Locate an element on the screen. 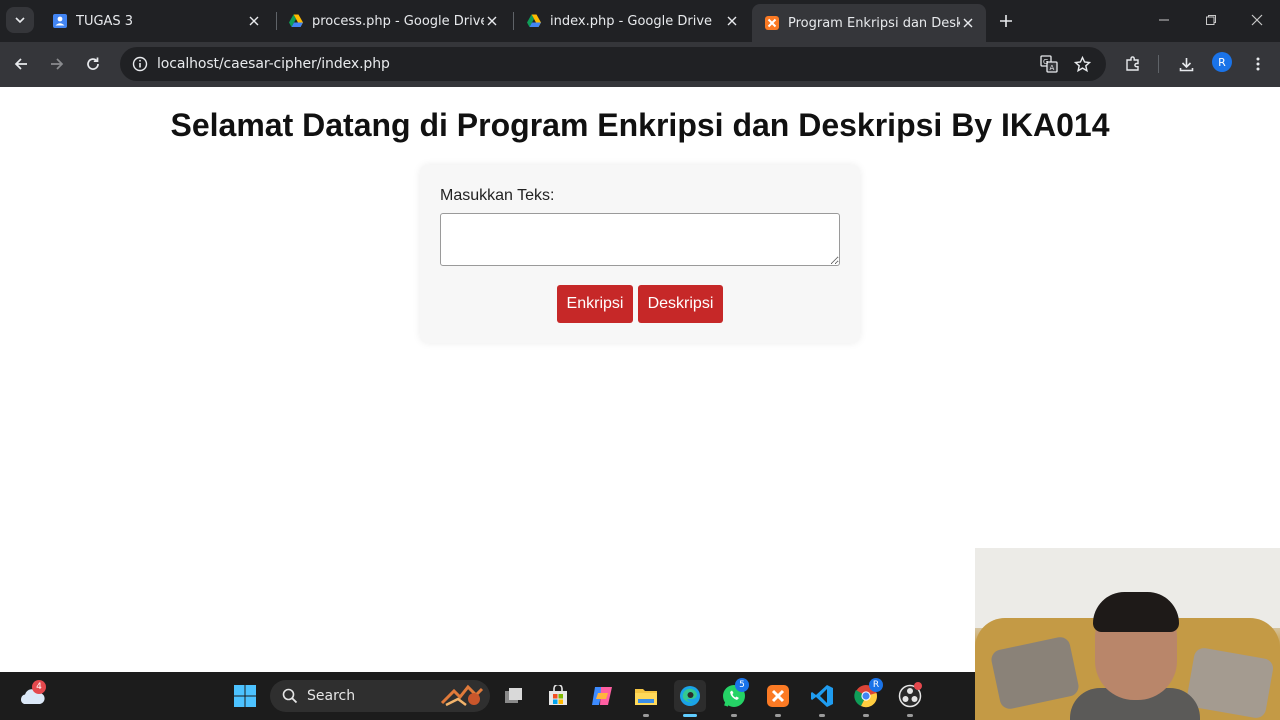 Image resolution: width=1280 pixels, height=720 pixels. forward-button is located at coordinates (57, 64).